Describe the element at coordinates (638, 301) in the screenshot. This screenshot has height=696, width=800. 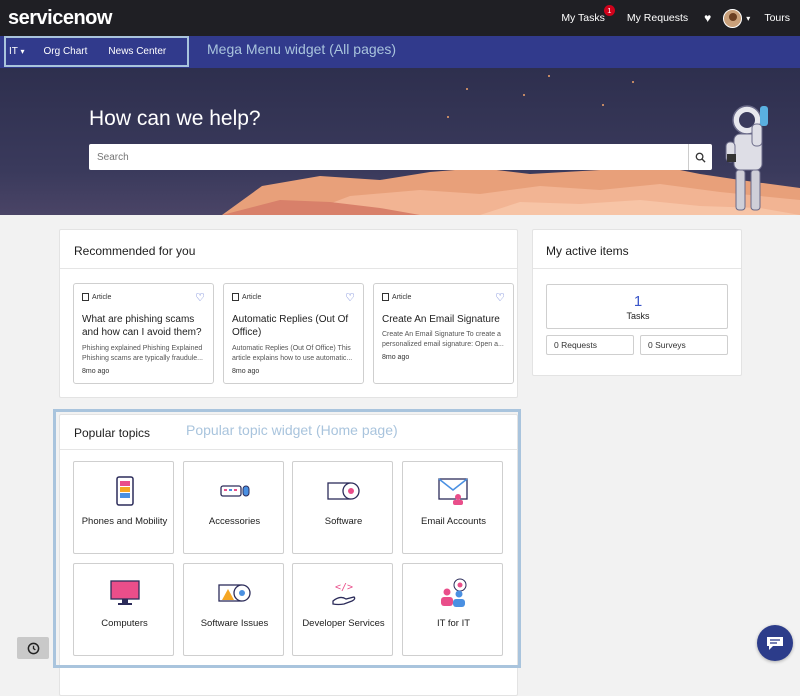
I see `tasks-count: 1` at that location.